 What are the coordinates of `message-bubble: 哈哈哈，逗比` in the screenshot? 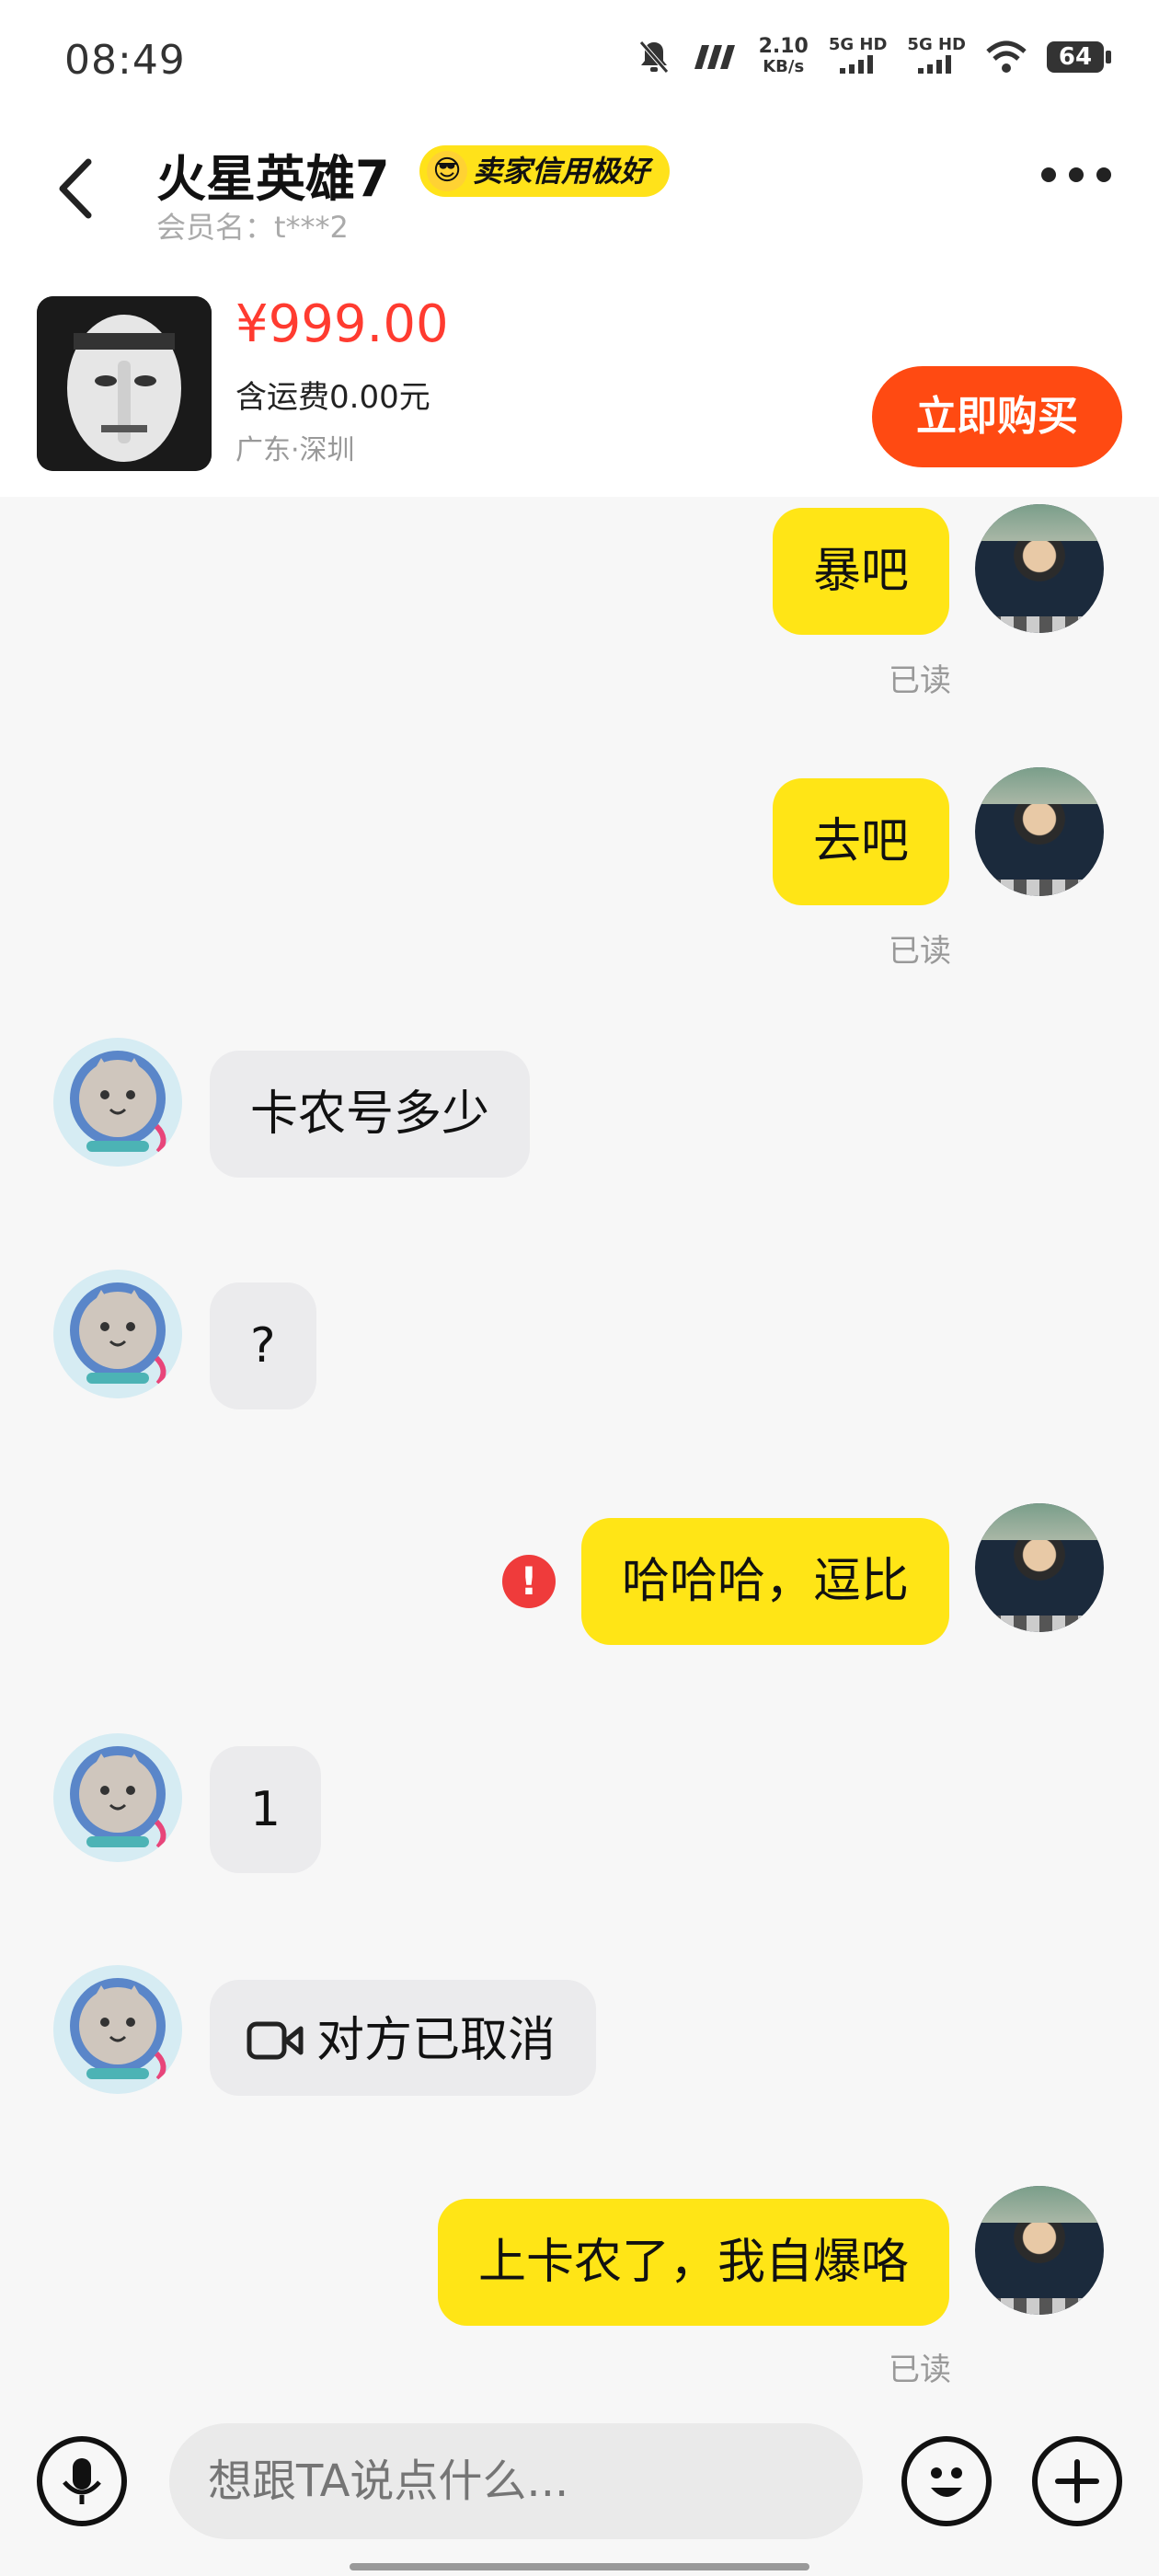 It's located at (764, 1581).